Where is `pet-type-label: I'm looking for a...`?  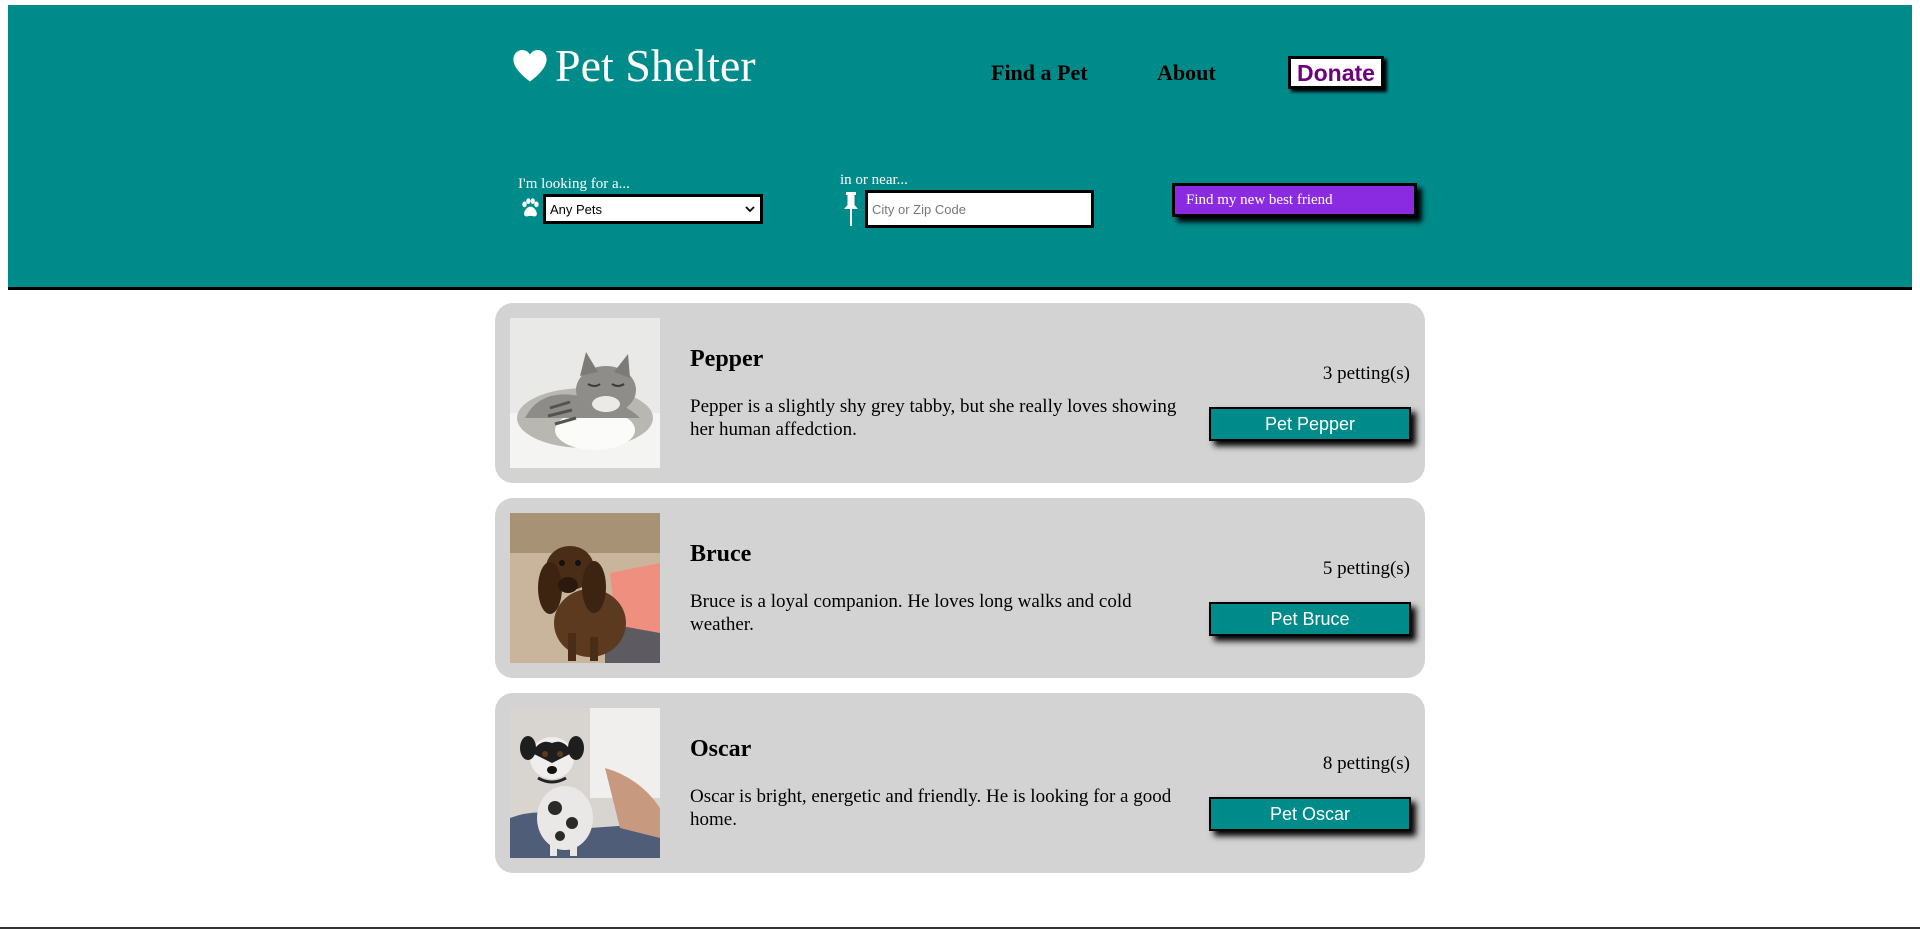
pet-type-label: I'm looking for a... is located at coordinates (574, 184).